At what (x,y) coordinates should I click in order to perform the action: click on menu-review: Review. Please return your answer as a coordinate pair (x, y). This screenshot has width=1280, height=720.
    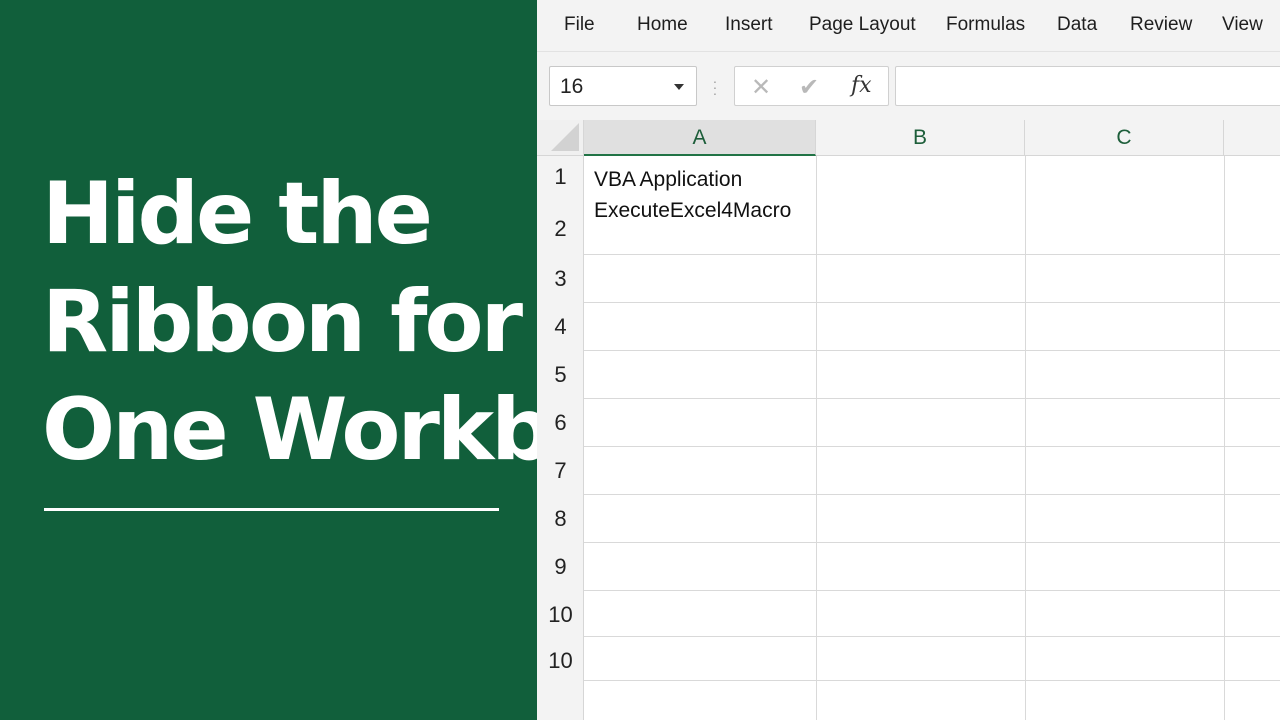
    Looking at the image, I should click on (1161, 25).